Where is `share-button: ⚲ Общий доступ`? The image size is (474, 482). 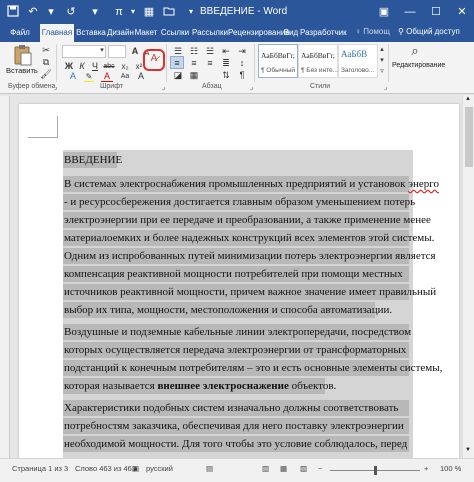
share-button: ⚲ Общий доступ is located at coordinates (429, 31).